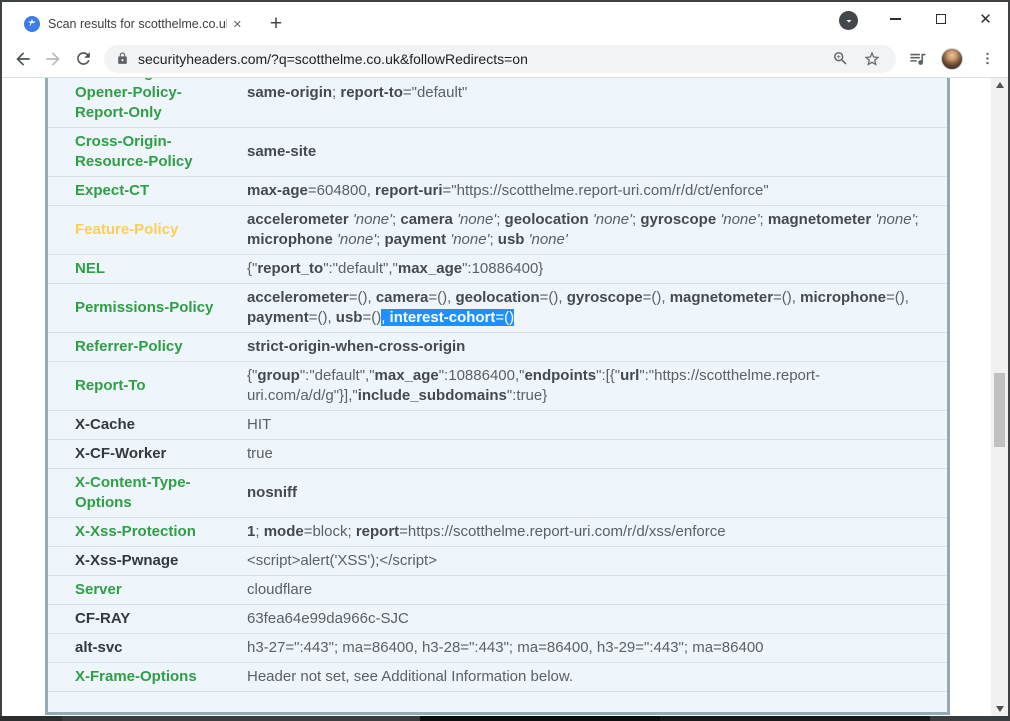 The image size is (1010, 721). I want to click on header-value: same-site, so click(597, 152).